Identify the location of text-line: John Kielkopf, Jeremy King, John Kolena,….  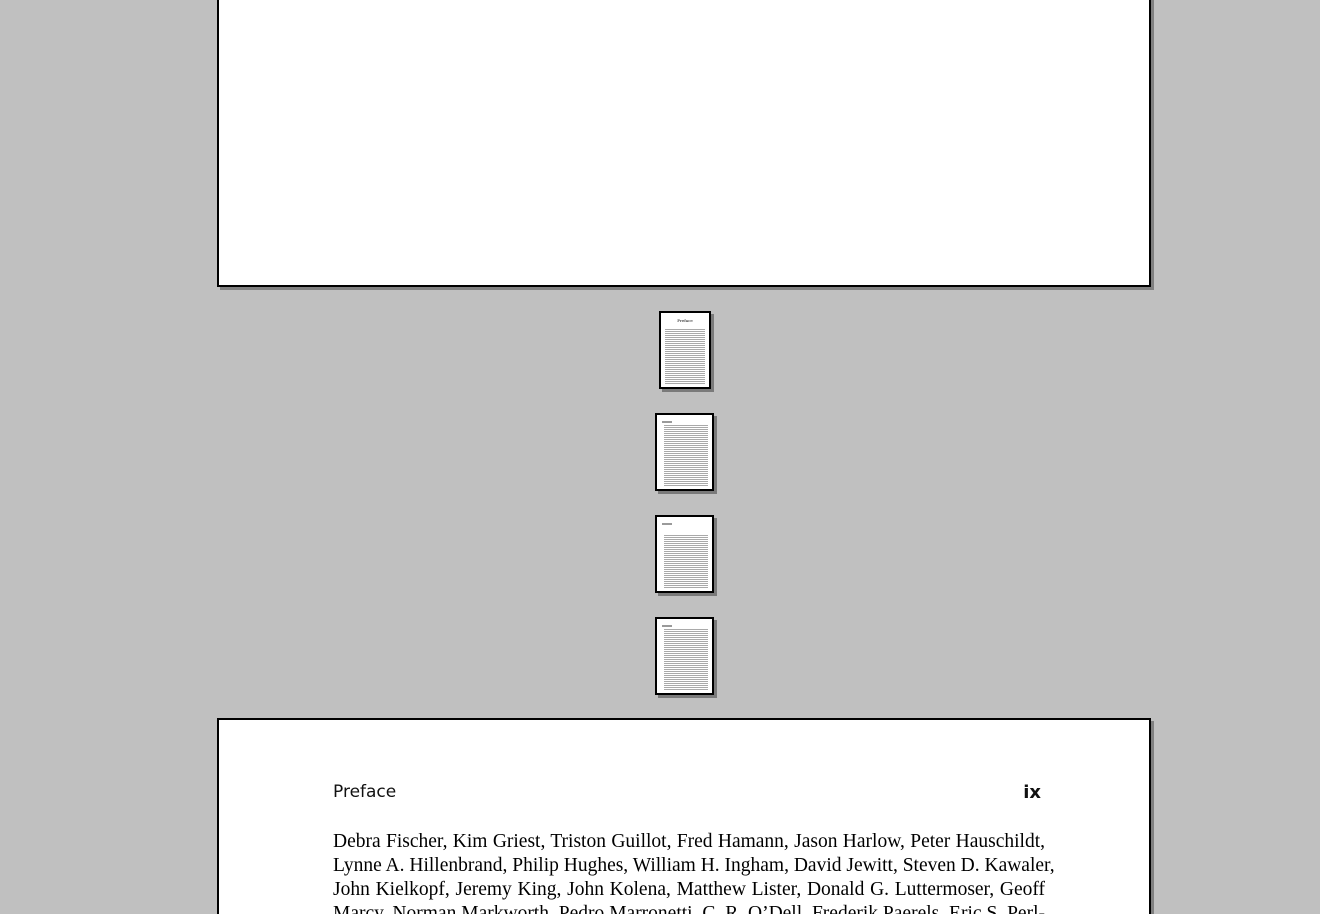
(689, 889).